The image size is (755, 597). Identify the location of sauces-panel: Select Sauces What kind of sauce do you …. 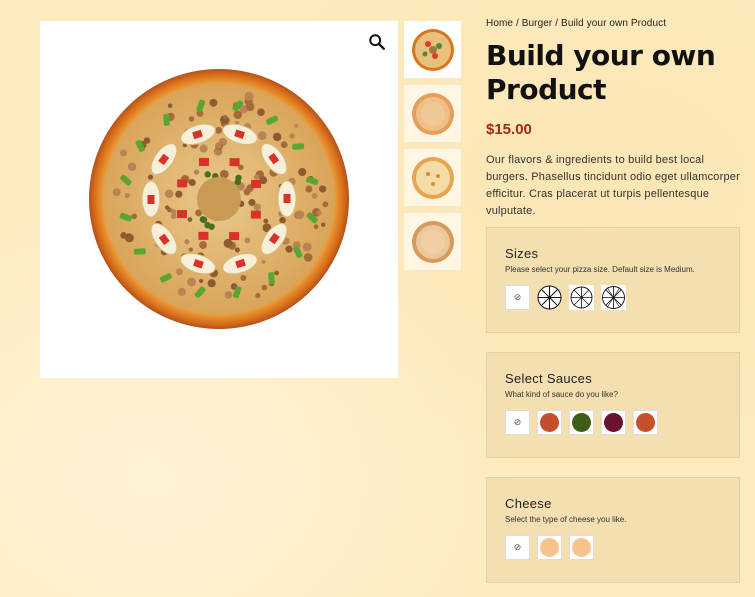
(613, 405).